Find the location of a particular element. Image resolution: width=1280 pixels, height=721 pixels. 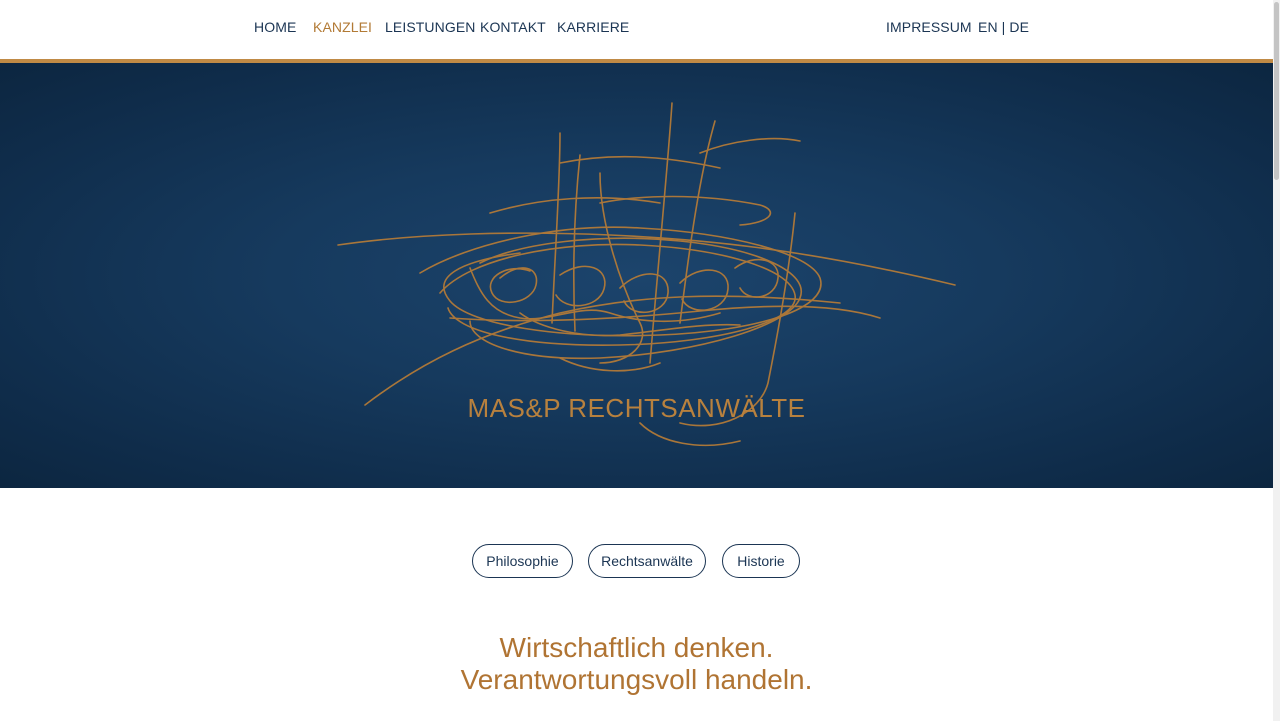

hero-logo-text: MAS&P RECHTSANWÄLTE is located at coordinates (636, 408).